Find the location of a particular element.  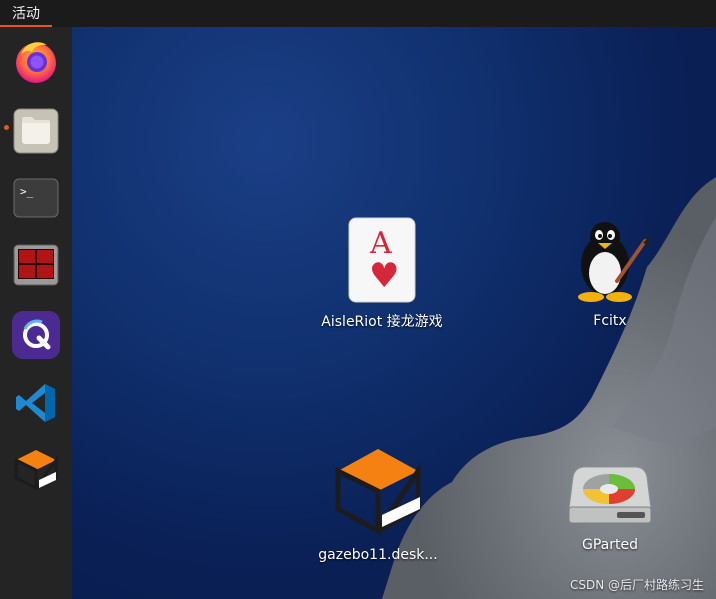

desktop-icon-label: Fcitx is located at coordinates (610, 321).